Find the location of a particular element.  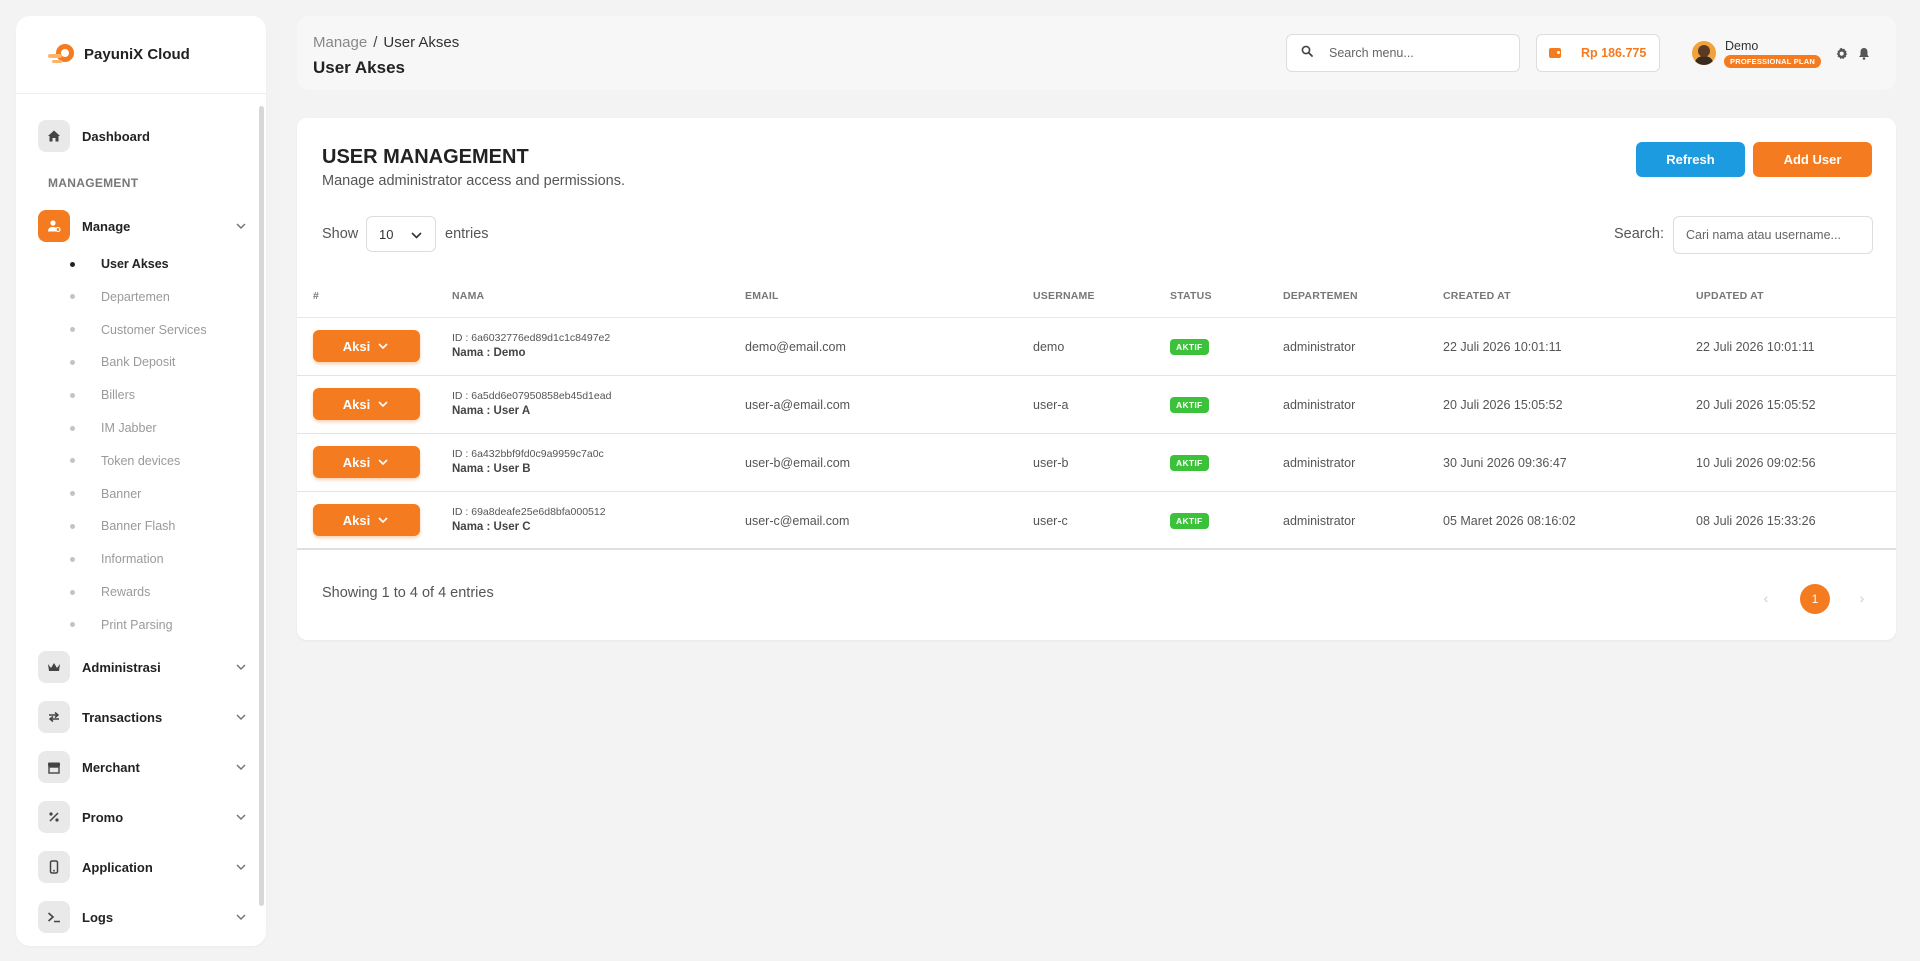

pagination-next-button: › is located at coordinates (1862, 598).